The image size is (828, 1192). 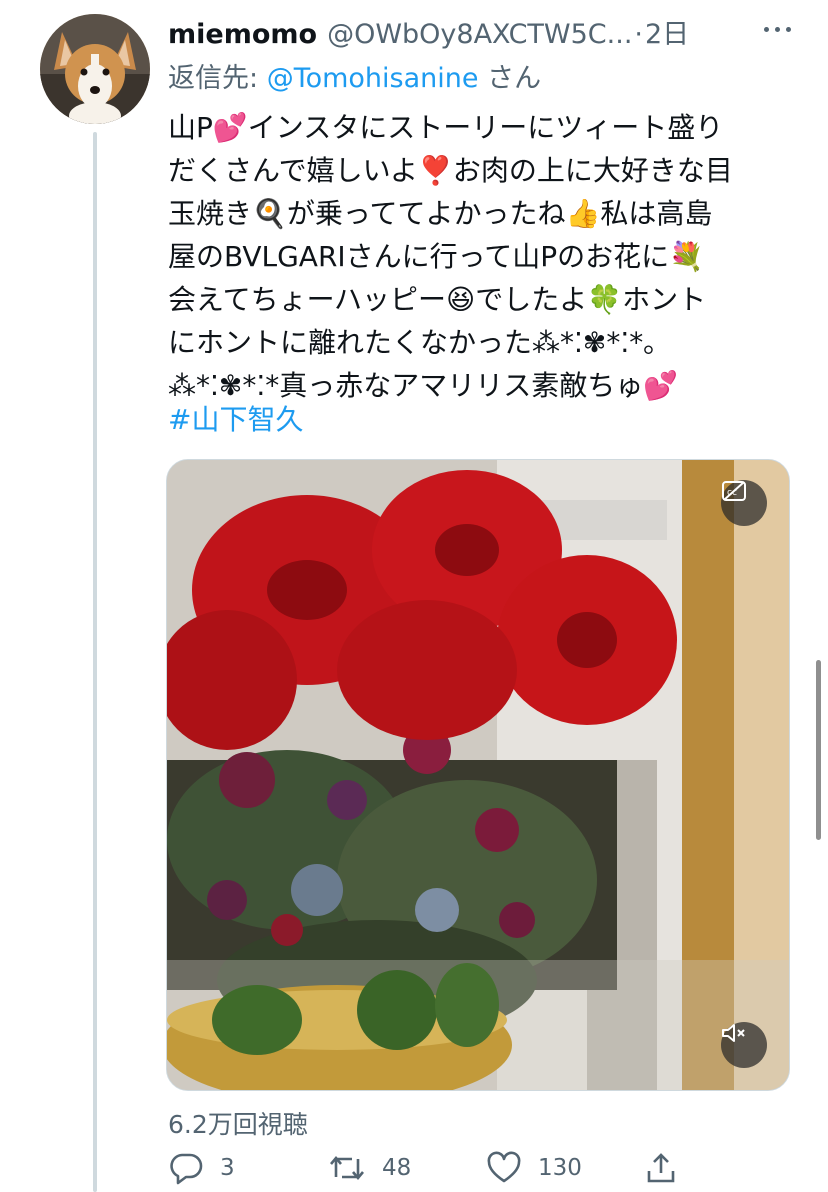 I want to click on retweet-button: 48, so click(x=369, y=1168).